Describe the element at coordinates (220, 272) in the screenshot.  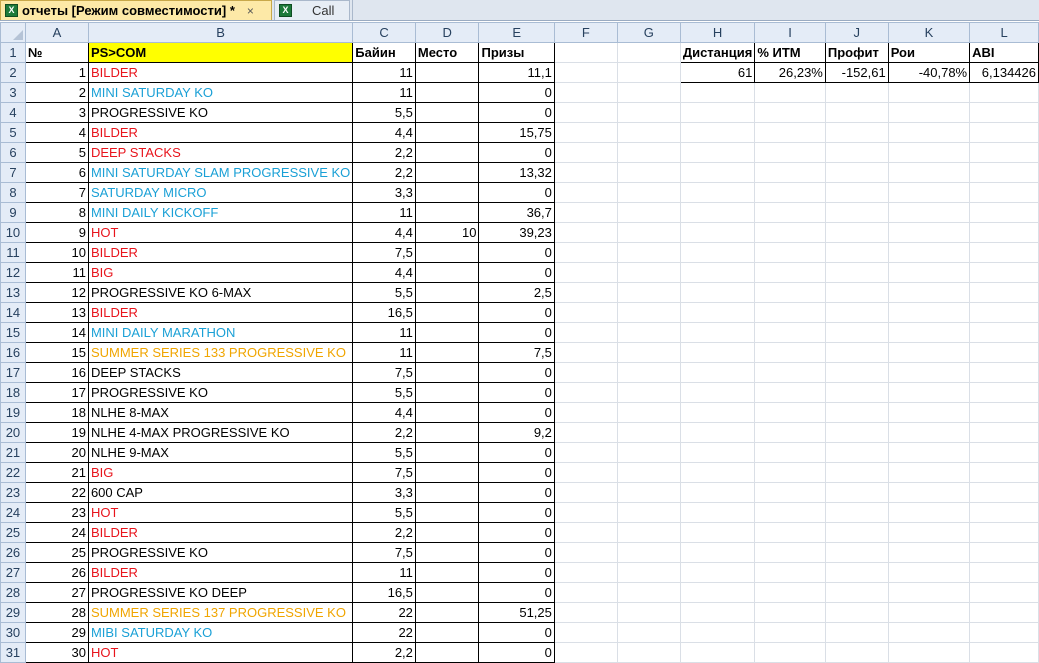
I see `cell-tournament-name: BIG` at that location.